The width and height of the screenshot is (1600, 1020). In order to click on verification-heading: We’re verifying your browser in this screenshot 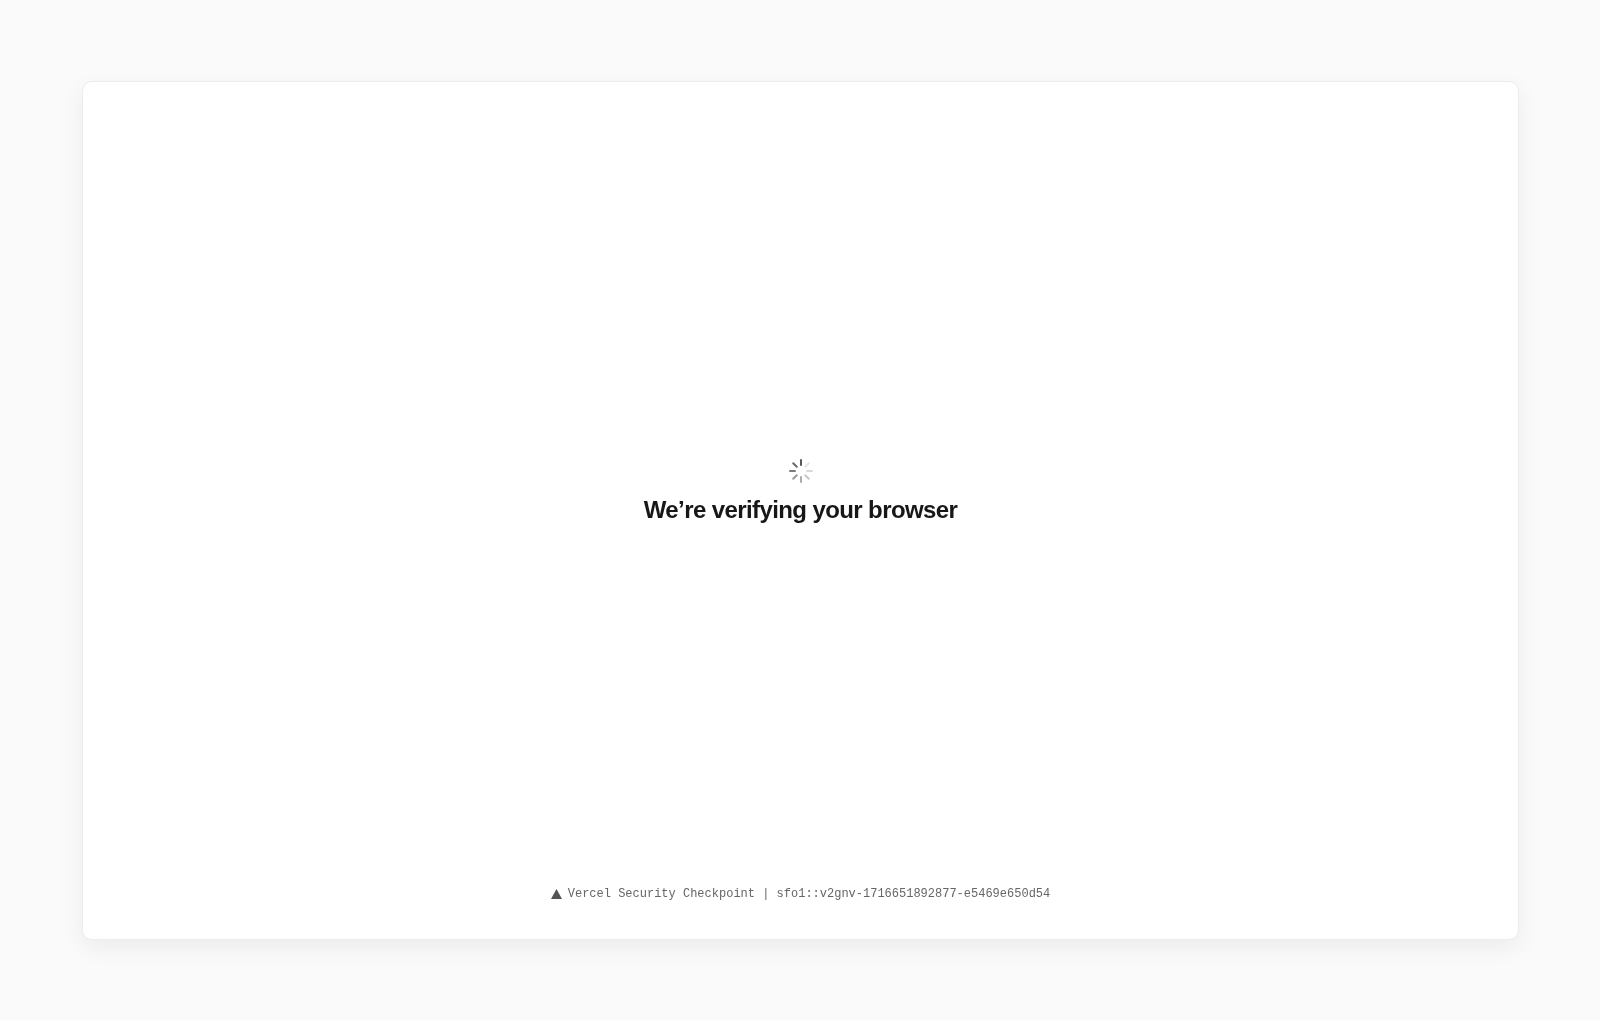, I will do `click(800, 509)`.